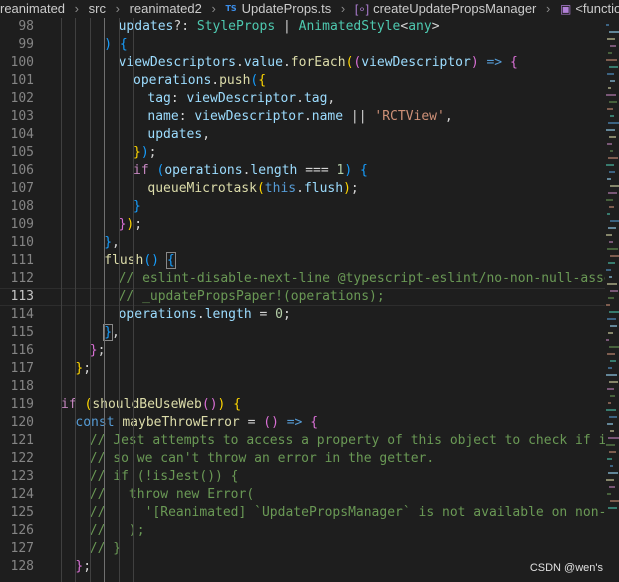 The height and width of the screenshot is (582, 619). Describe the element at coordinates (279, 314) in the screenshot. I see `code-token: 0` at that location.